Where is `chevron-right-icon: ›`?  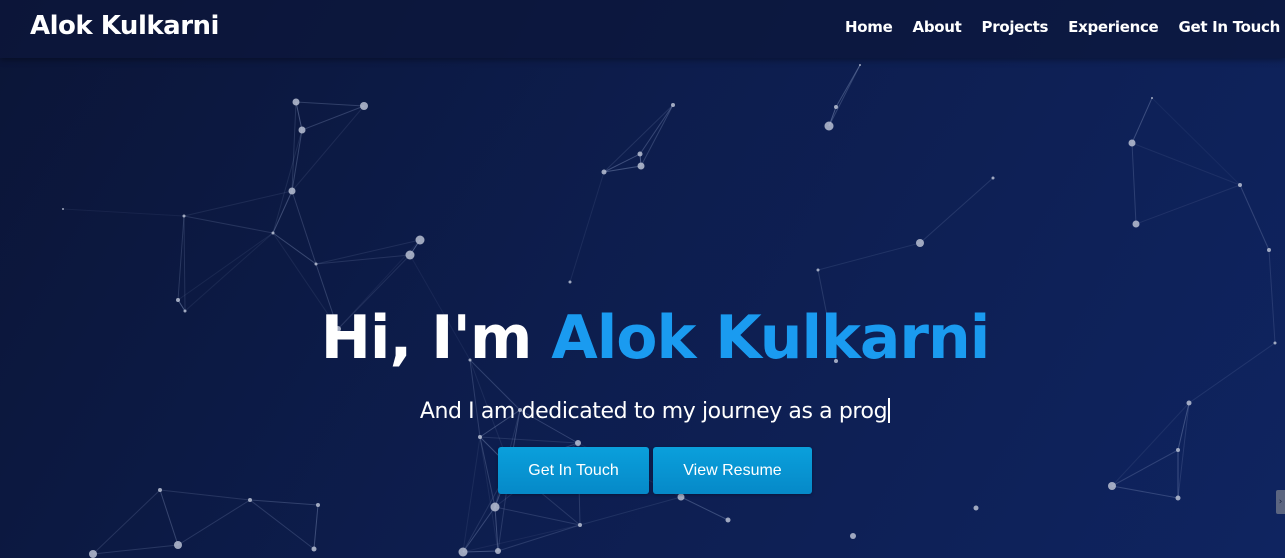 chevron-right-icon: › is located at coordinates (1280, 502).